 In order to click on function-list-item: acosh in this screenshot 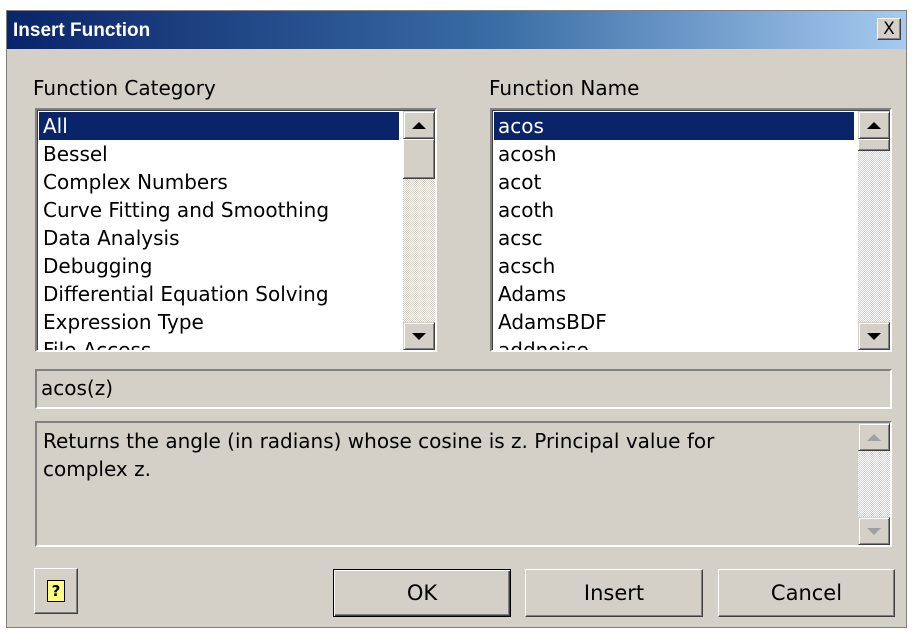, I will do `click(674, 154)`.